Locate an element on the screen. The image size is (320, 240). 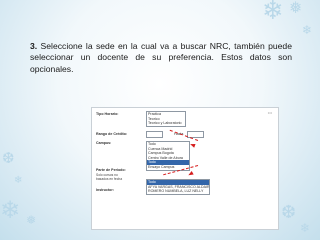
rango-credito-label: Rango de Crédito: is located at coordinates (112, 134).